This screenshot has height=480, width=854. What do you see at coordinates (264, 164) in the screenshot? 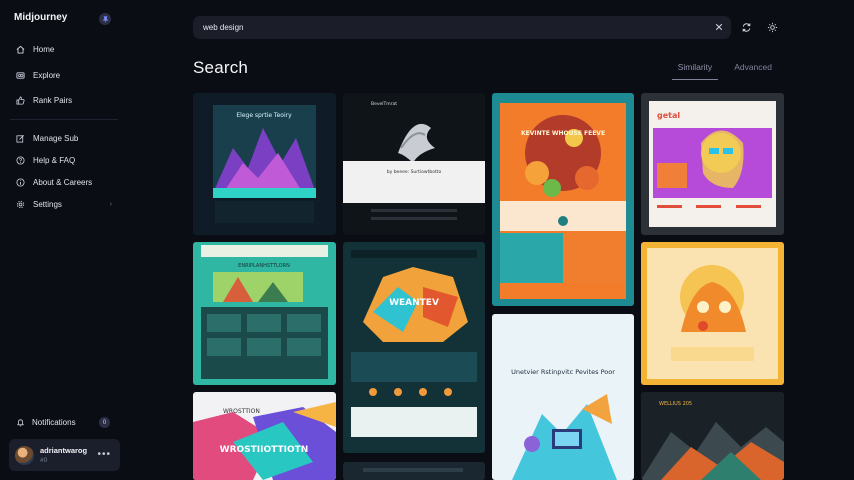
I see `result-image-card: Elege sprtie Teoiry` at bounding box center [264, 164].